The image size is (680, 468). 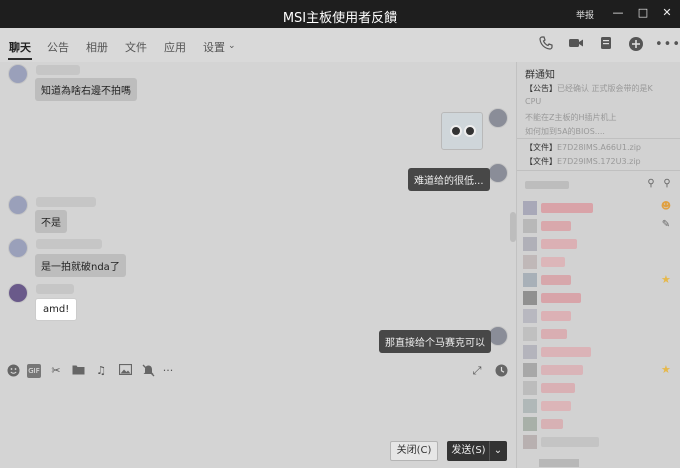 I want to click on send-options-dropdown: ⌄, so click(x=498, y=451).